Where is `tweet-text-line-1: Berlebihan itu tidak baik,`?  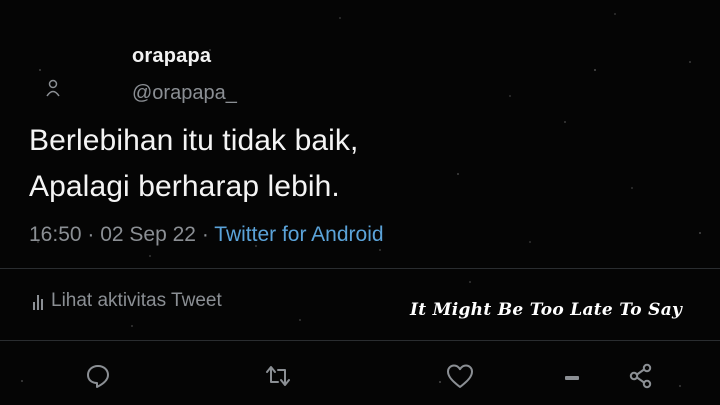
tweet-text-line-1: Berlebihan itu tidak baik, is located at coordinates (194, 140).